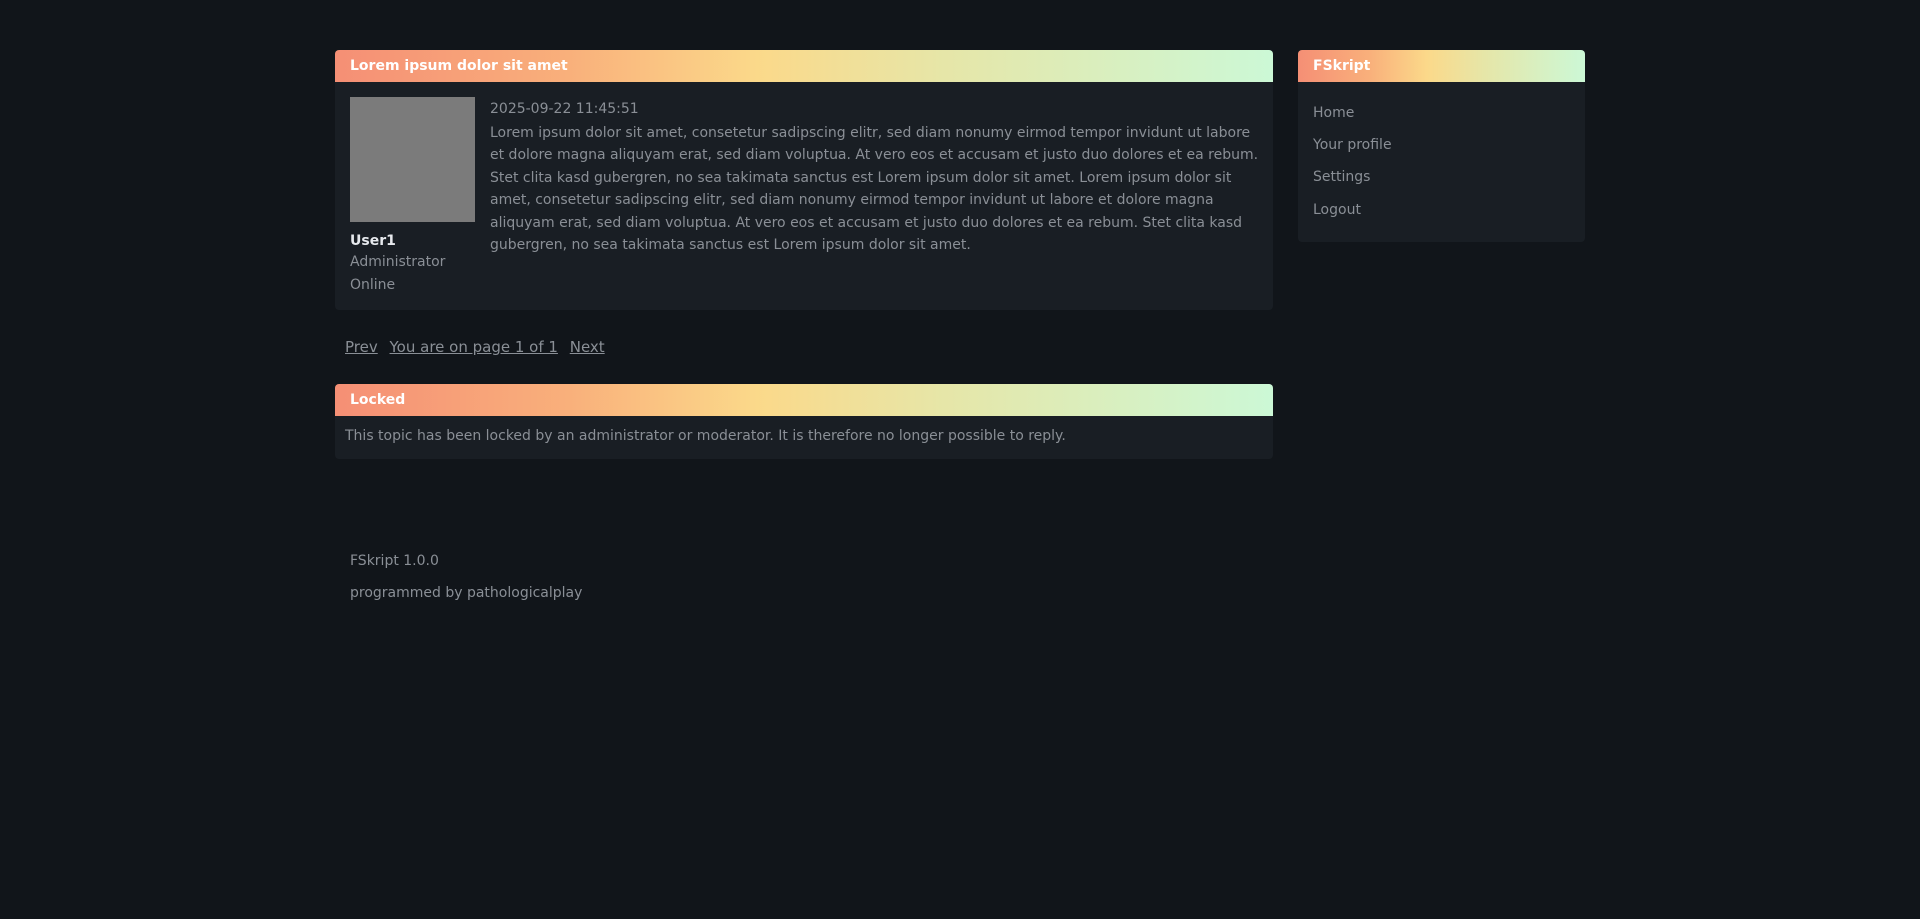  I want to click on author-name: User1, so click(415, 241).